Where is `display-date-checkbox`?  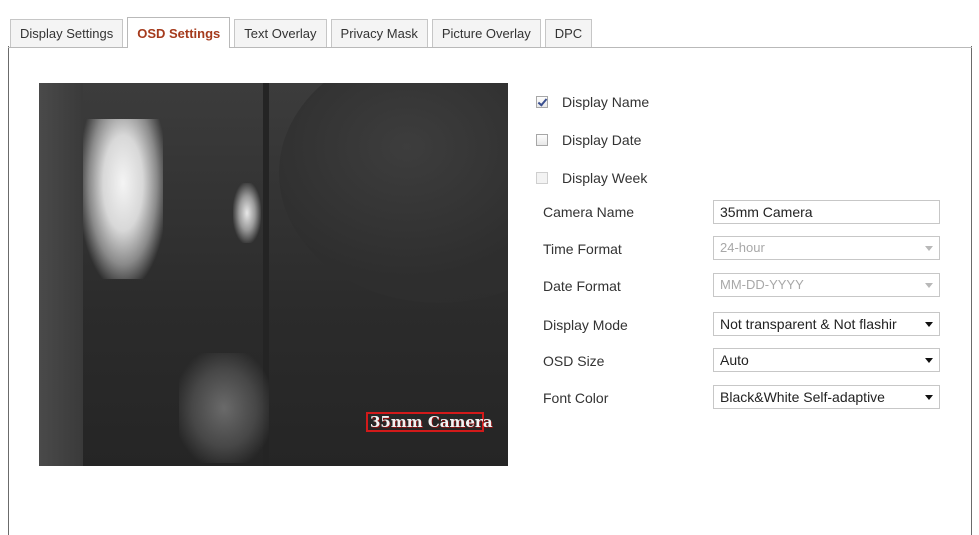 display-date-checkbox is located at coordinates (542, 140).